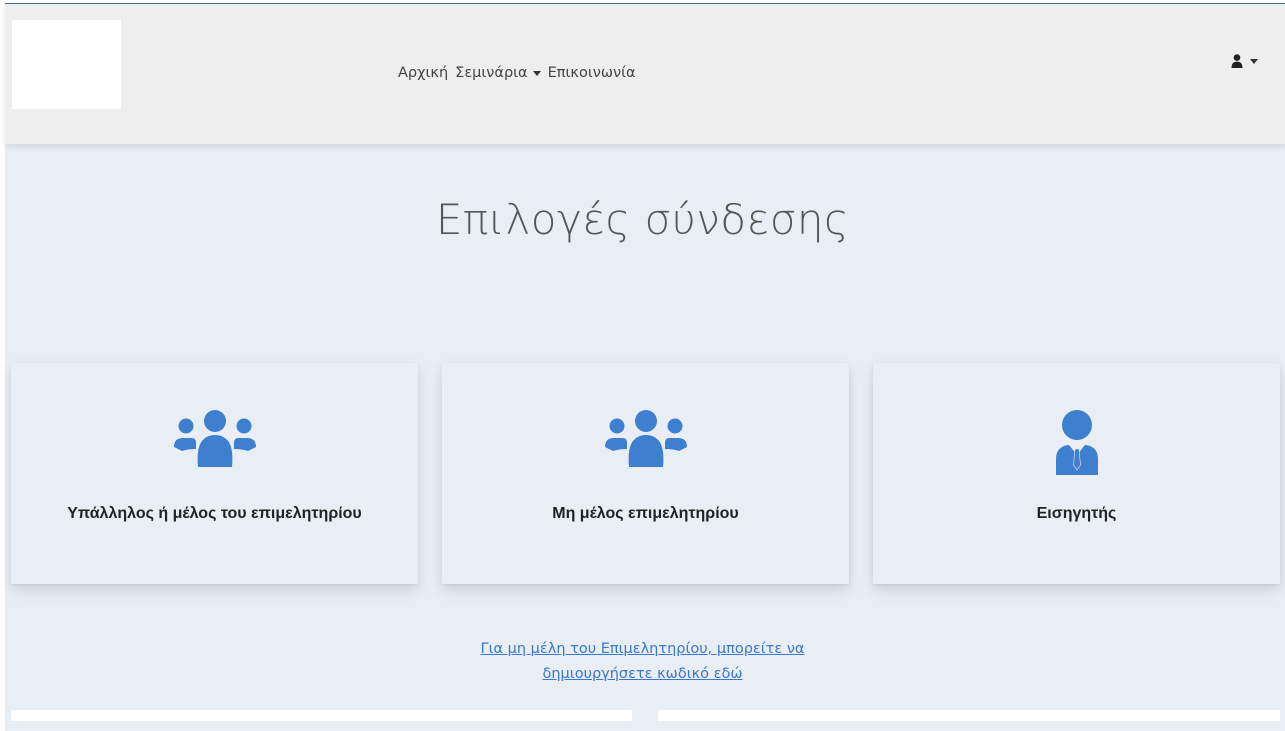 Image resolution: width=1285 pixels, height=731 pixels. Describe the element at coordinates (1076, 442) in the screenshot. I see `user-tie-icon` at that location.